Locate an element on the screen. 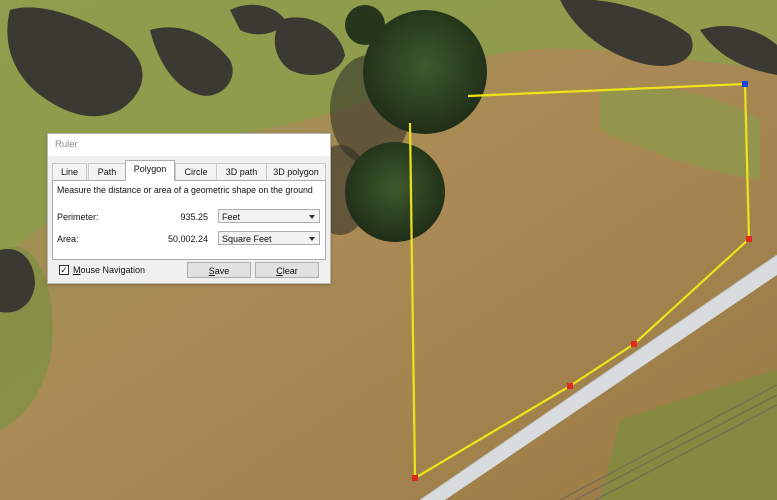  tab-3d-path: 3D path is located at coordinates (241, 171).